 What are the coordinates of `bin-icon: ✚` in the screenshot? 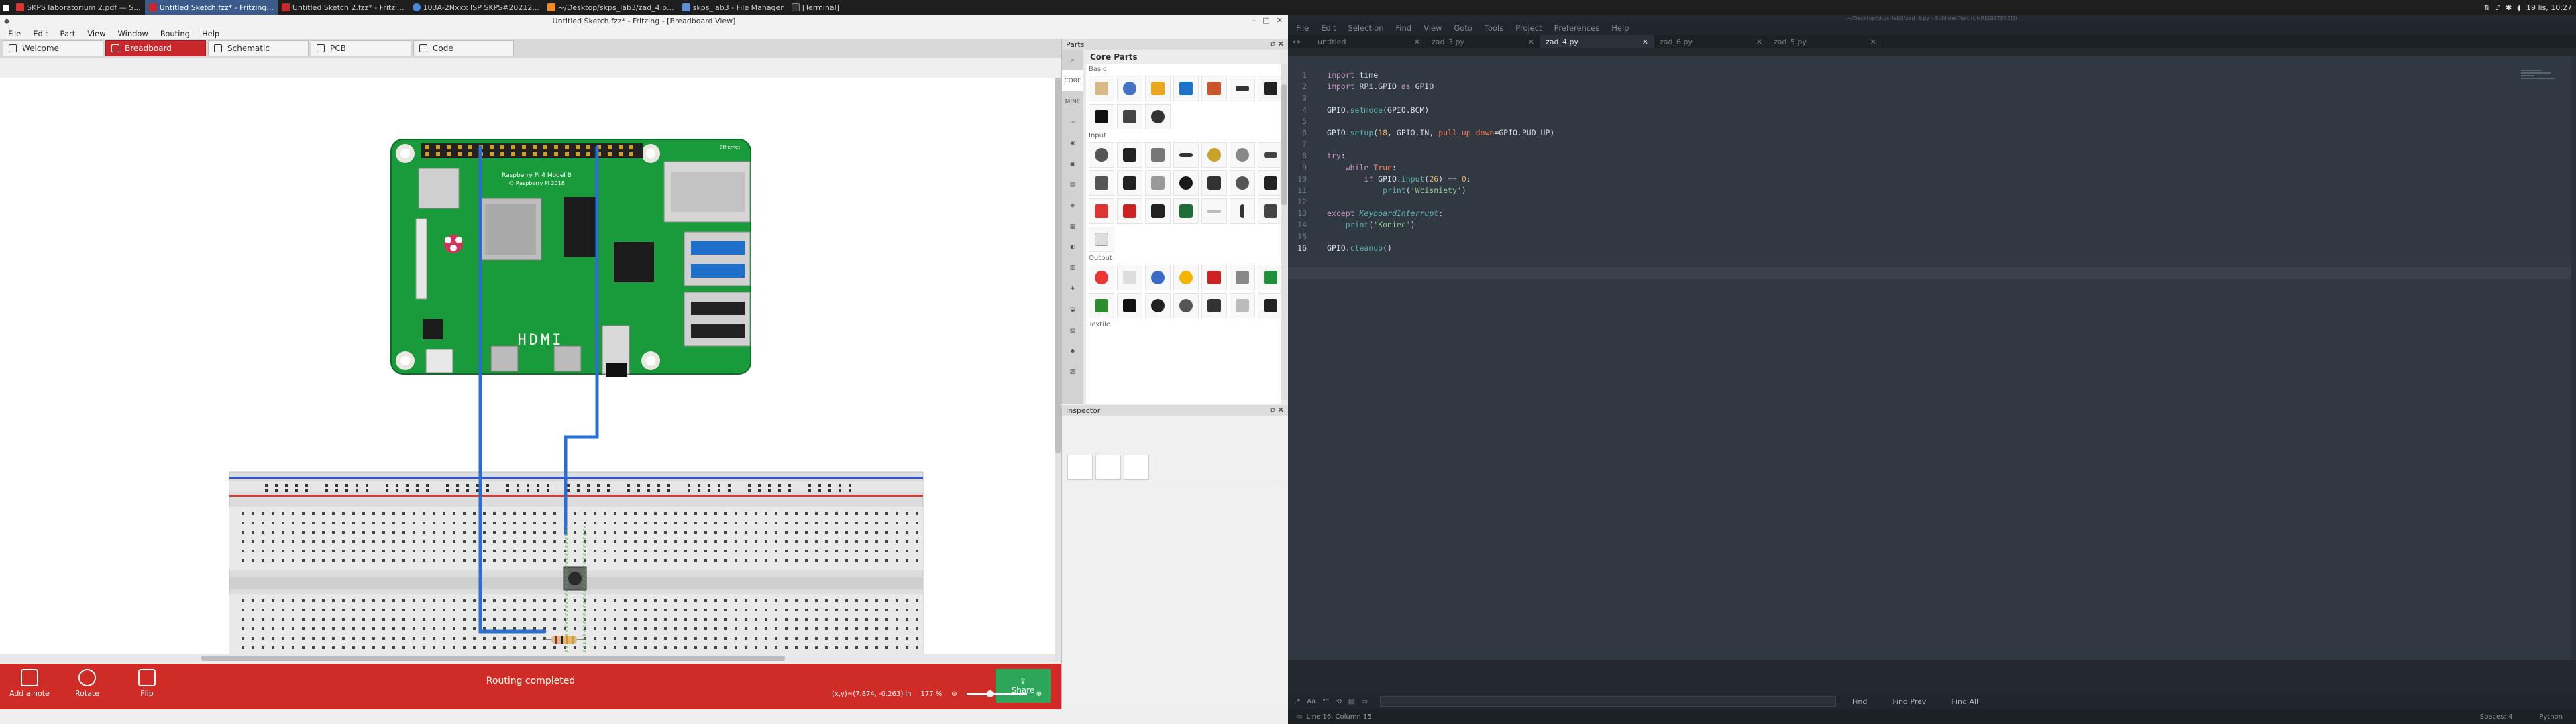 It's located at (1072, 288).